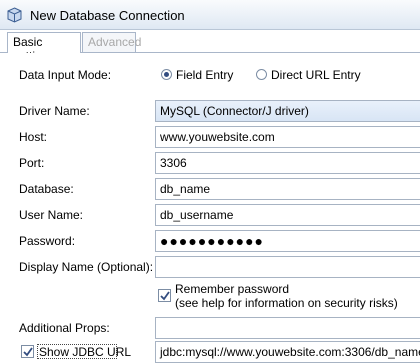 The height and width of the screenshot is (363, 420). What do you see at coordinates (287, 215) in the screenshot?
I see `username-input: db_username` at bounding box center [287, 215].